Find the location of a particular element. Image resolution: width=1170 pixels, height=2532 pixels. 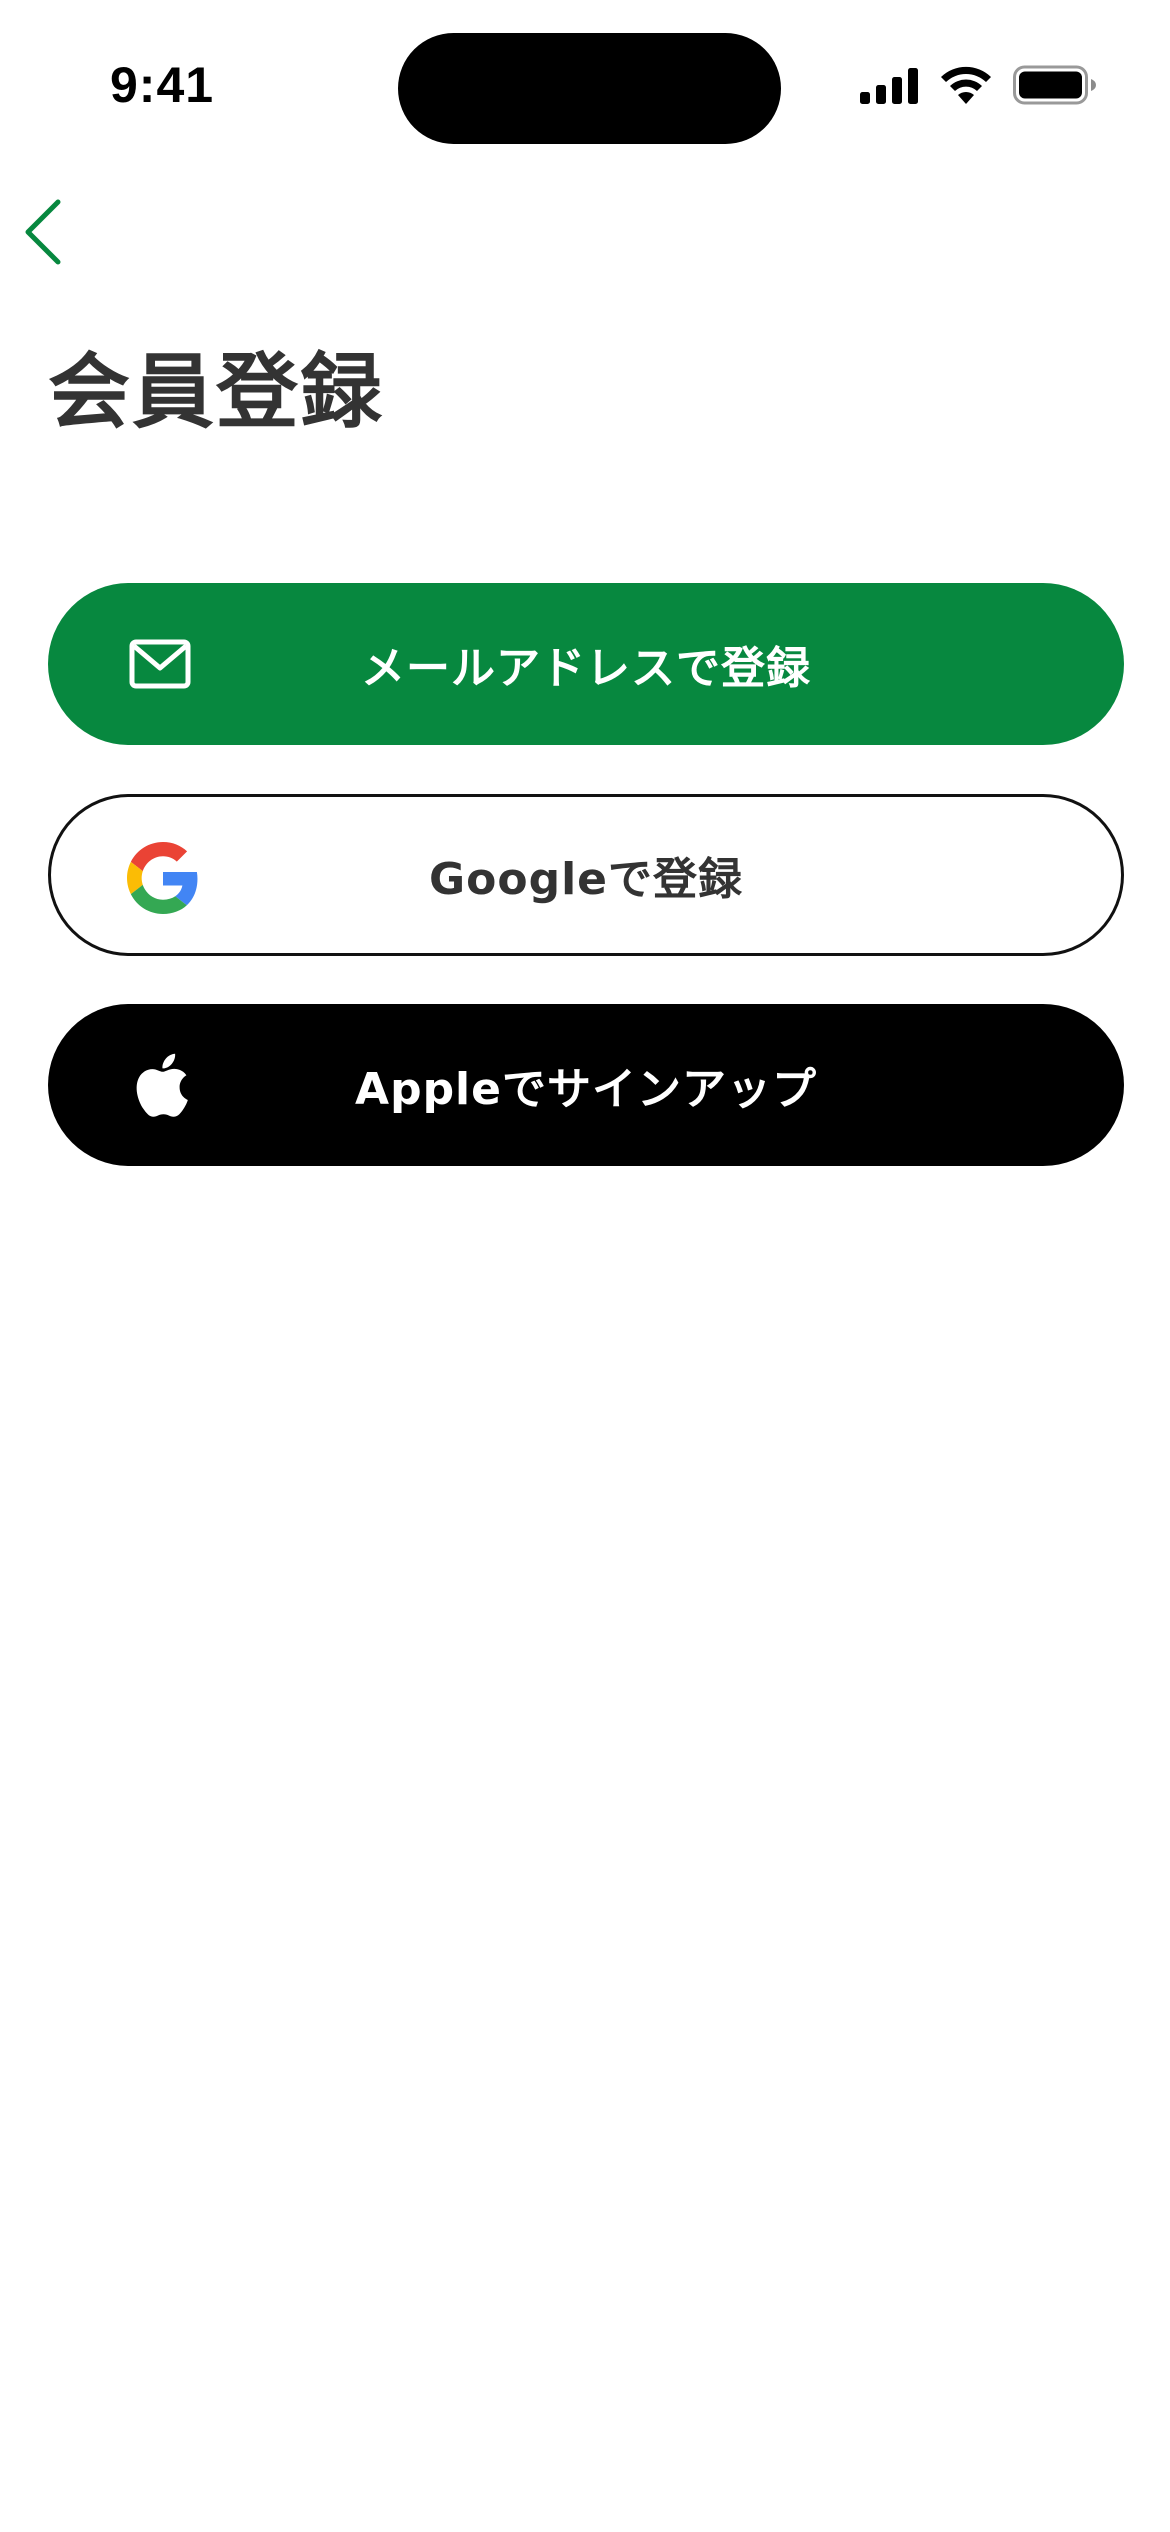

google-signup-label: Googleで登録 is located at coordinates (586, 879).